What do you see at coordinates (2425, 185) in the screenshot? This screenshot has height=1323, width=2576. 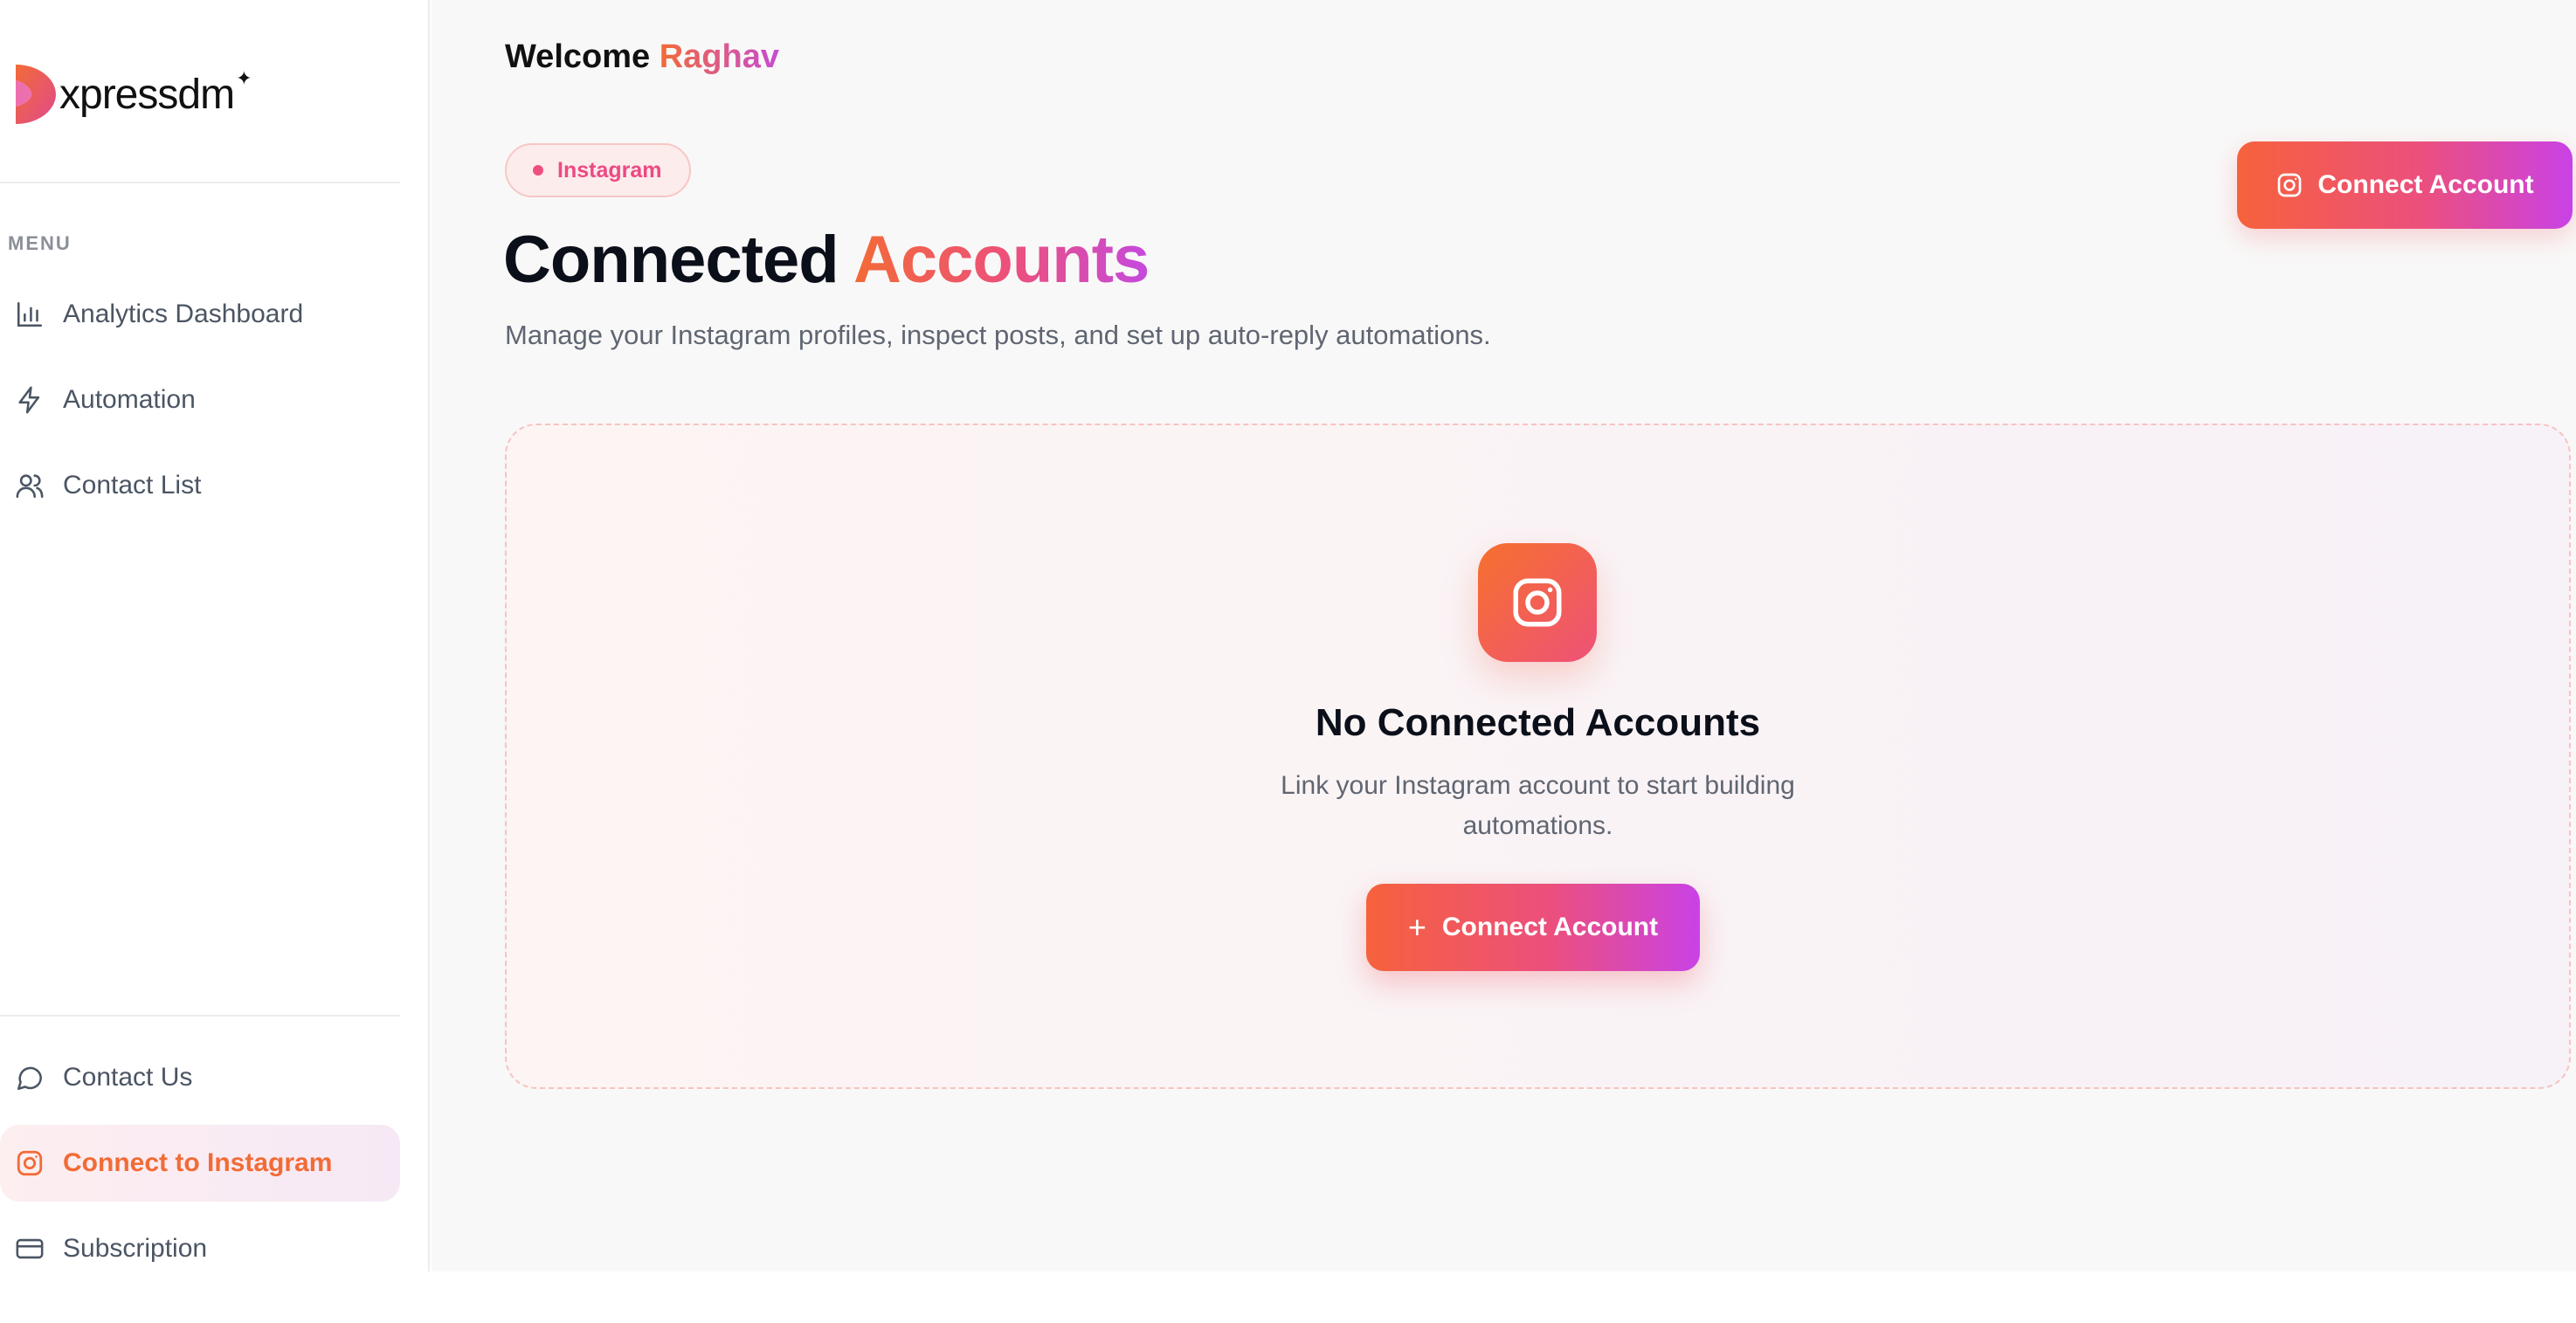 I see `connect-account-button-label: Connect Account` at bounding box center [2425, 185].